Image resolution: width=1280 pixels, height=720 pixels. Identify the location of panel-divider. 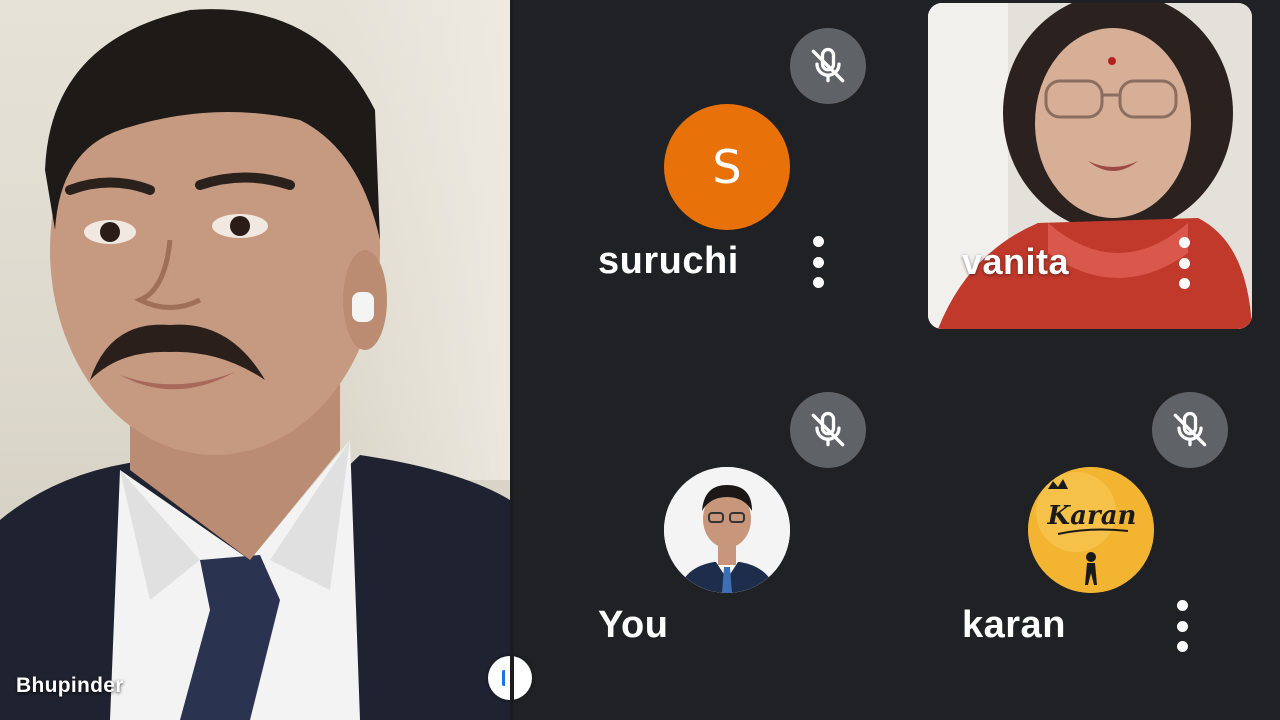
(512, 360).